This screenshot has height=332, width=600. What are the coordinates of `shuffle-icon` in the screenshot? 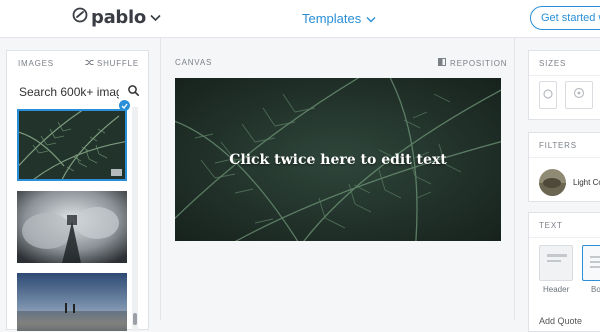 It's located at (89, 63).